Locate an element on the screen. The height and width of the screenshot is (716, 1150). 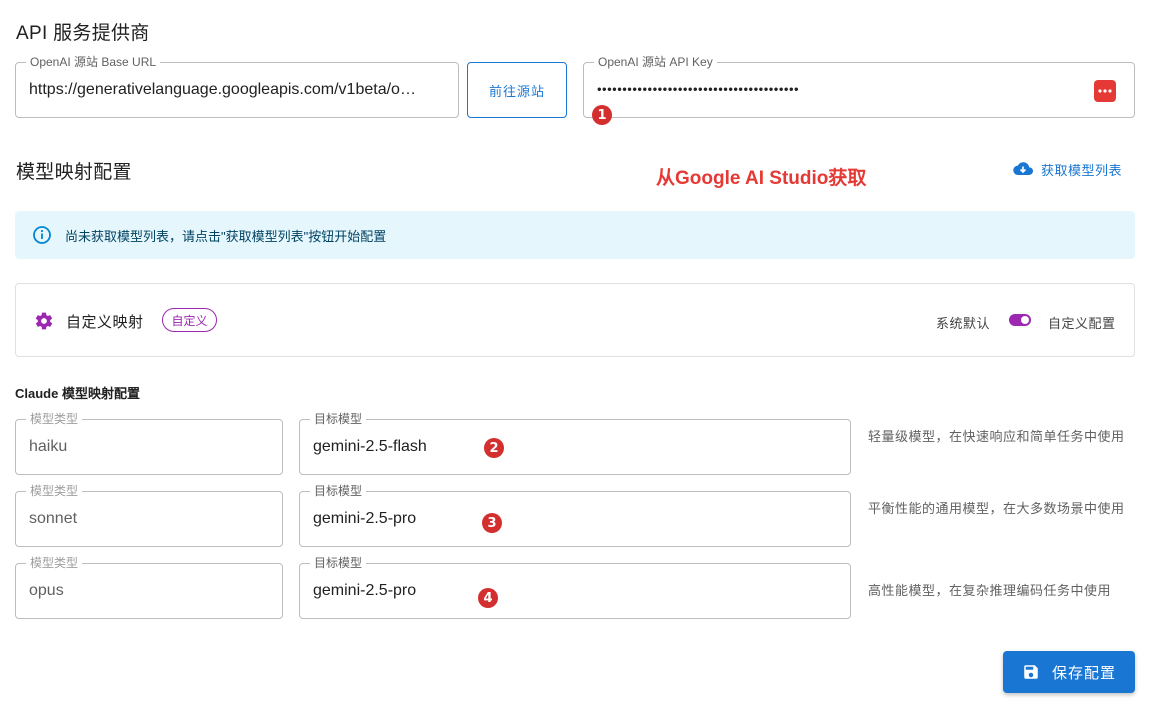
model-type-value: sonnet is located at coordinates (53, 518).